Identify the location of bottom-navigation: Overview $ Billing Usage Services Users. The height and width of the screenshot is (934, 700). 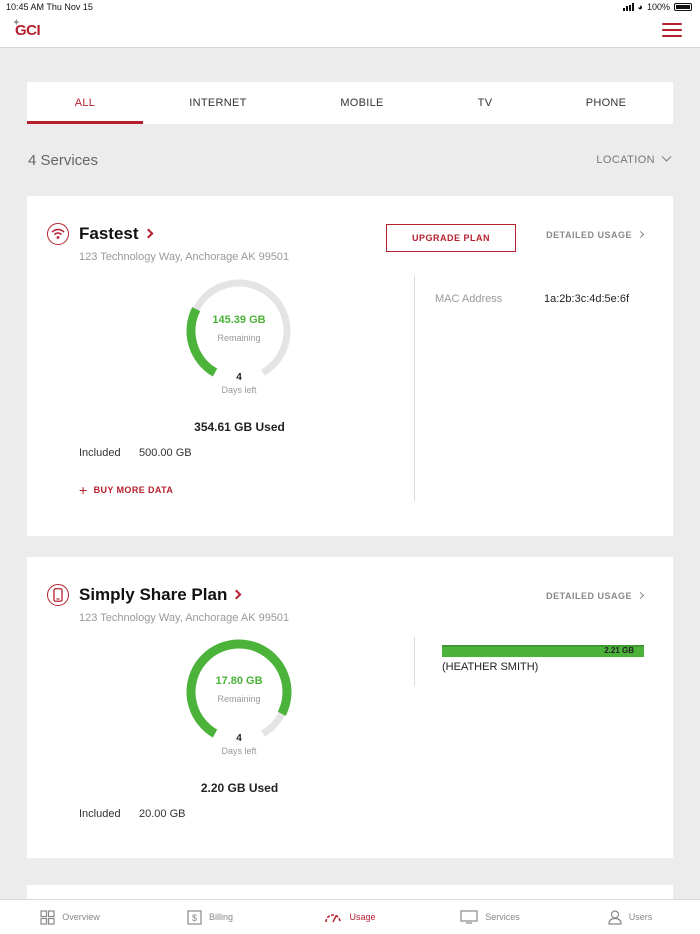
(350, 916).